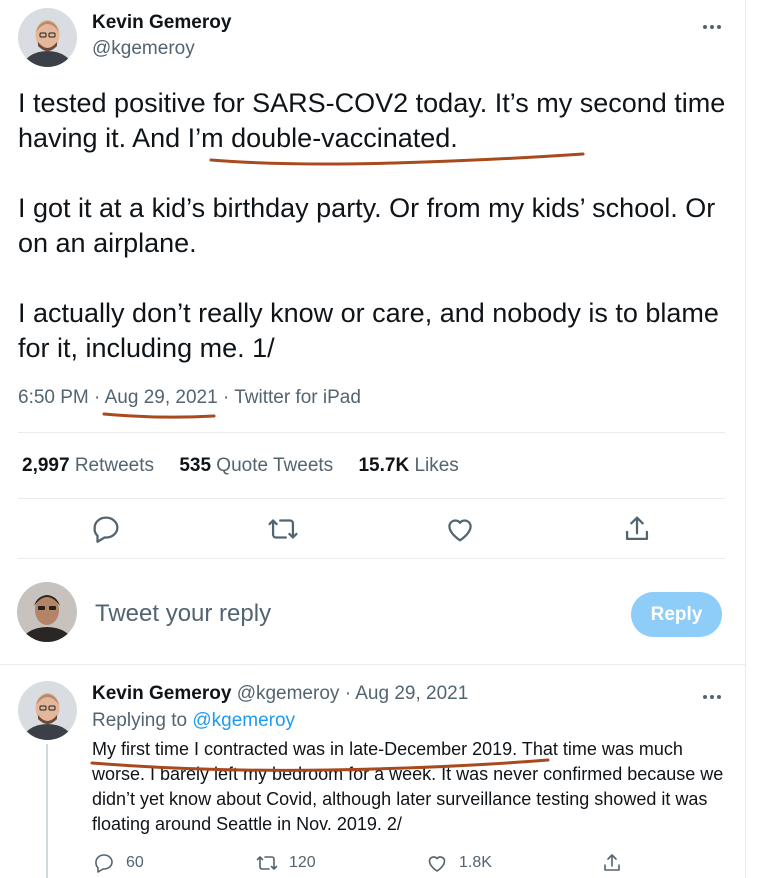  Describe the element at coordinates (458, 863) in the screenshot. I see `reply-like-action: 1.8K` at that location.